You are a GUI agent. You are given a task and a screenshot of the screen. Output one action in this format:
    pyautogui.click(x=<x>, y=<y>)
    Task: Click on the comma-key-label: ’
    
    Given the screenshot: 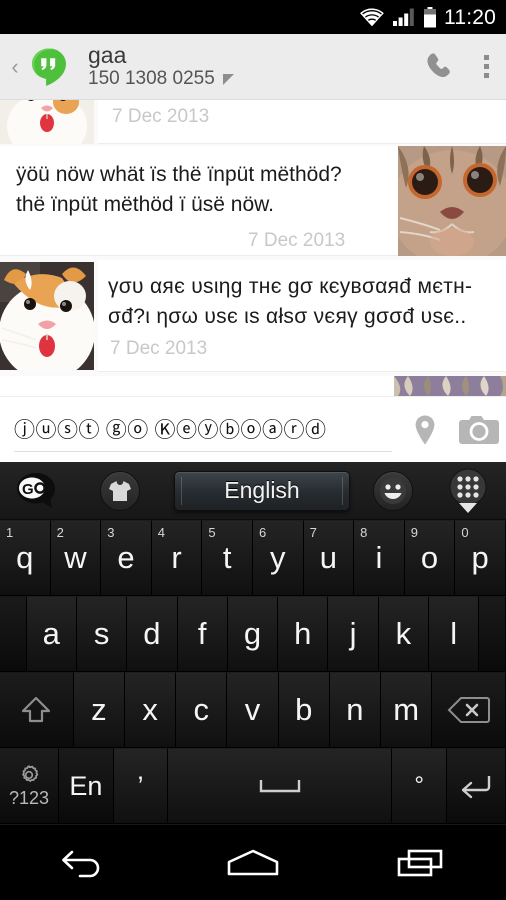 What is the action you would take?
    pyautogui.click(x=140, y=785)
    